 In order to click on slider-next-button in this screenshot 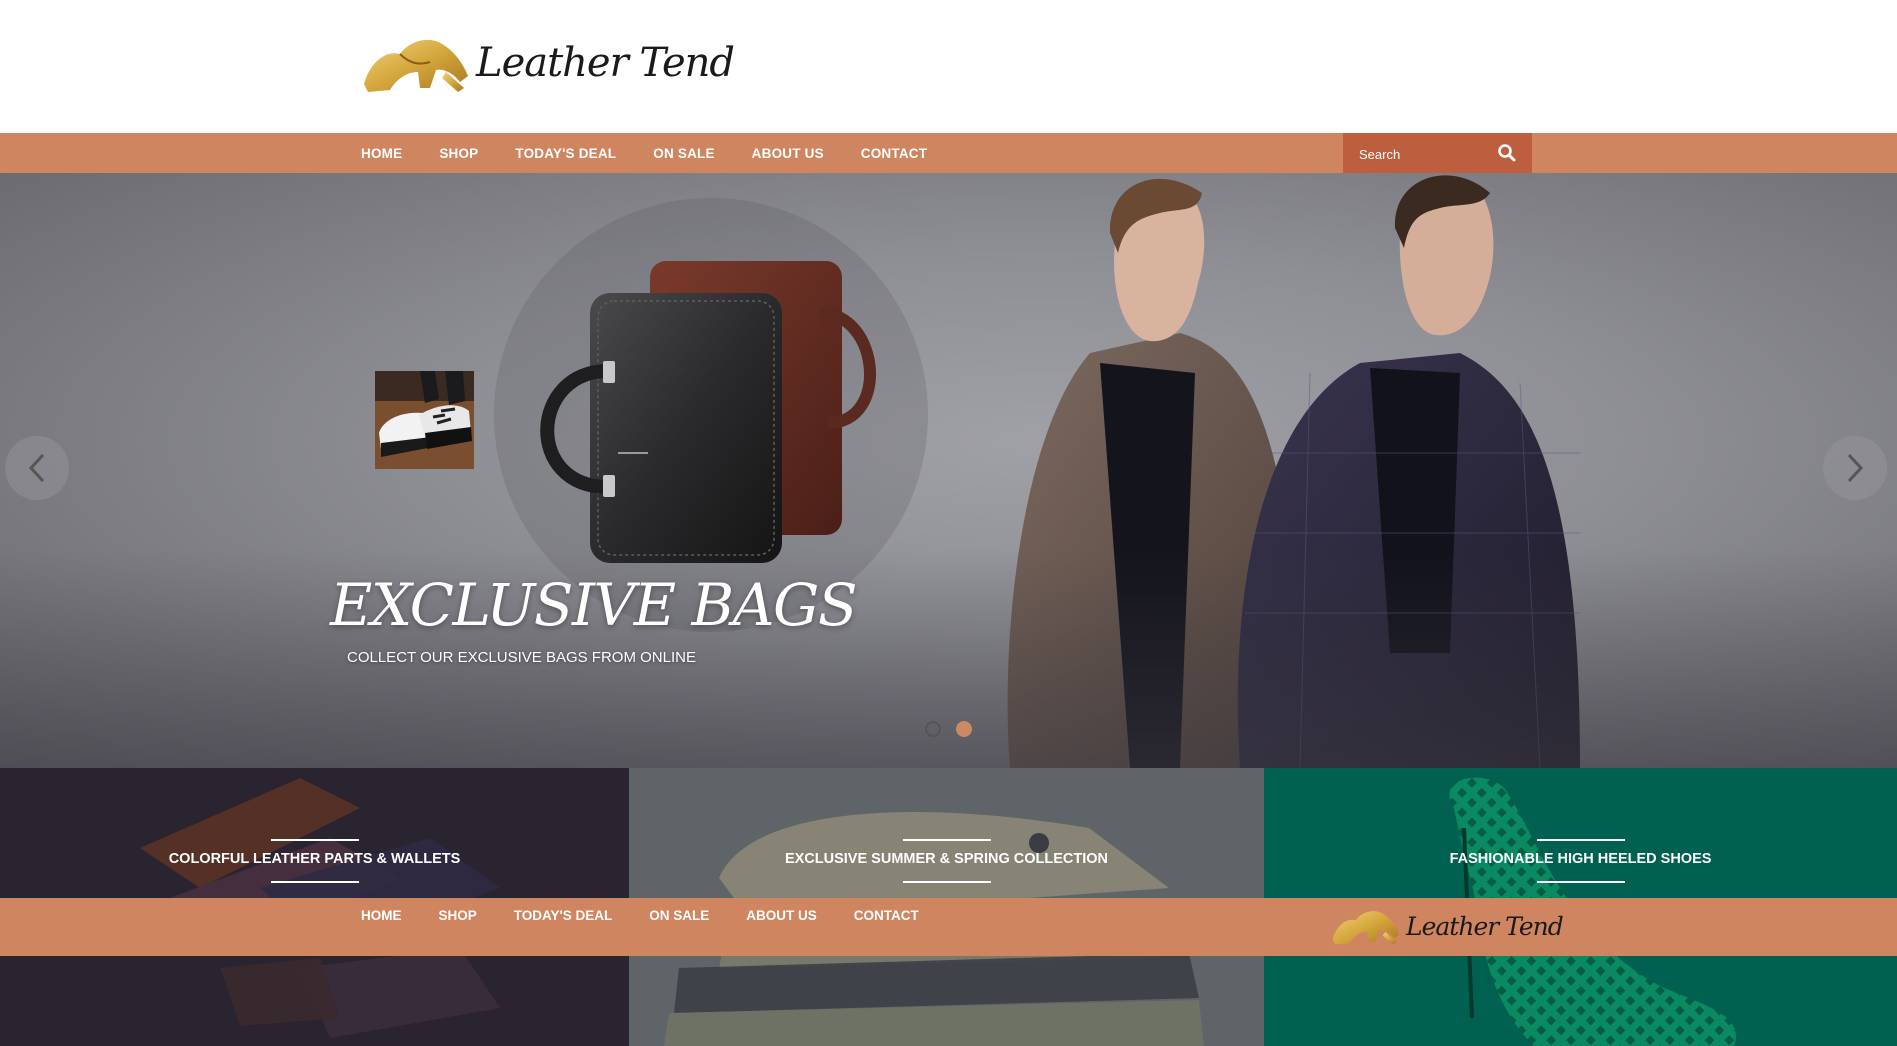, I will do `click(1855, 468)`.